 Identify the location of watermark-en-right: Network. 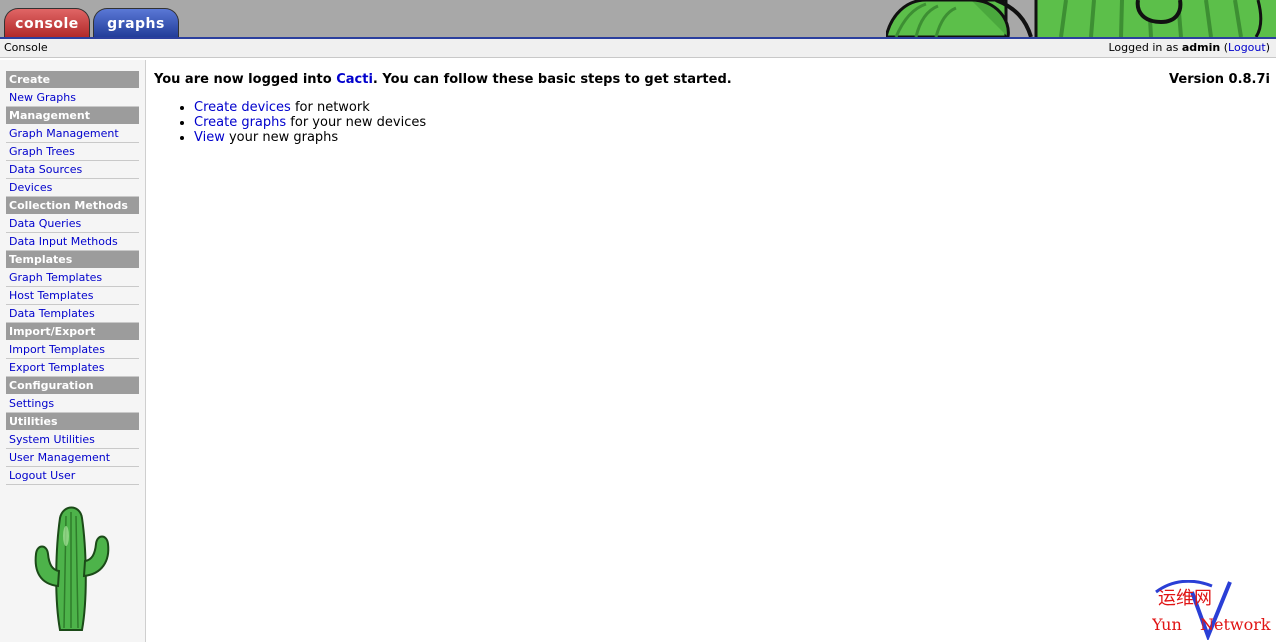
(1235, 624).